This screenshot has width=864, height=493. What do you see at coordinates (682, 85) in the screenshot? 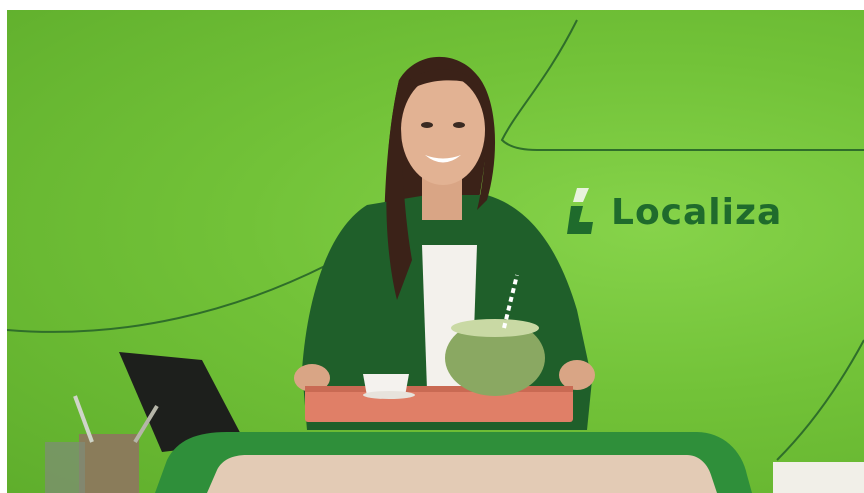
I see `background-curve-top` at bounding box center [682, 85].